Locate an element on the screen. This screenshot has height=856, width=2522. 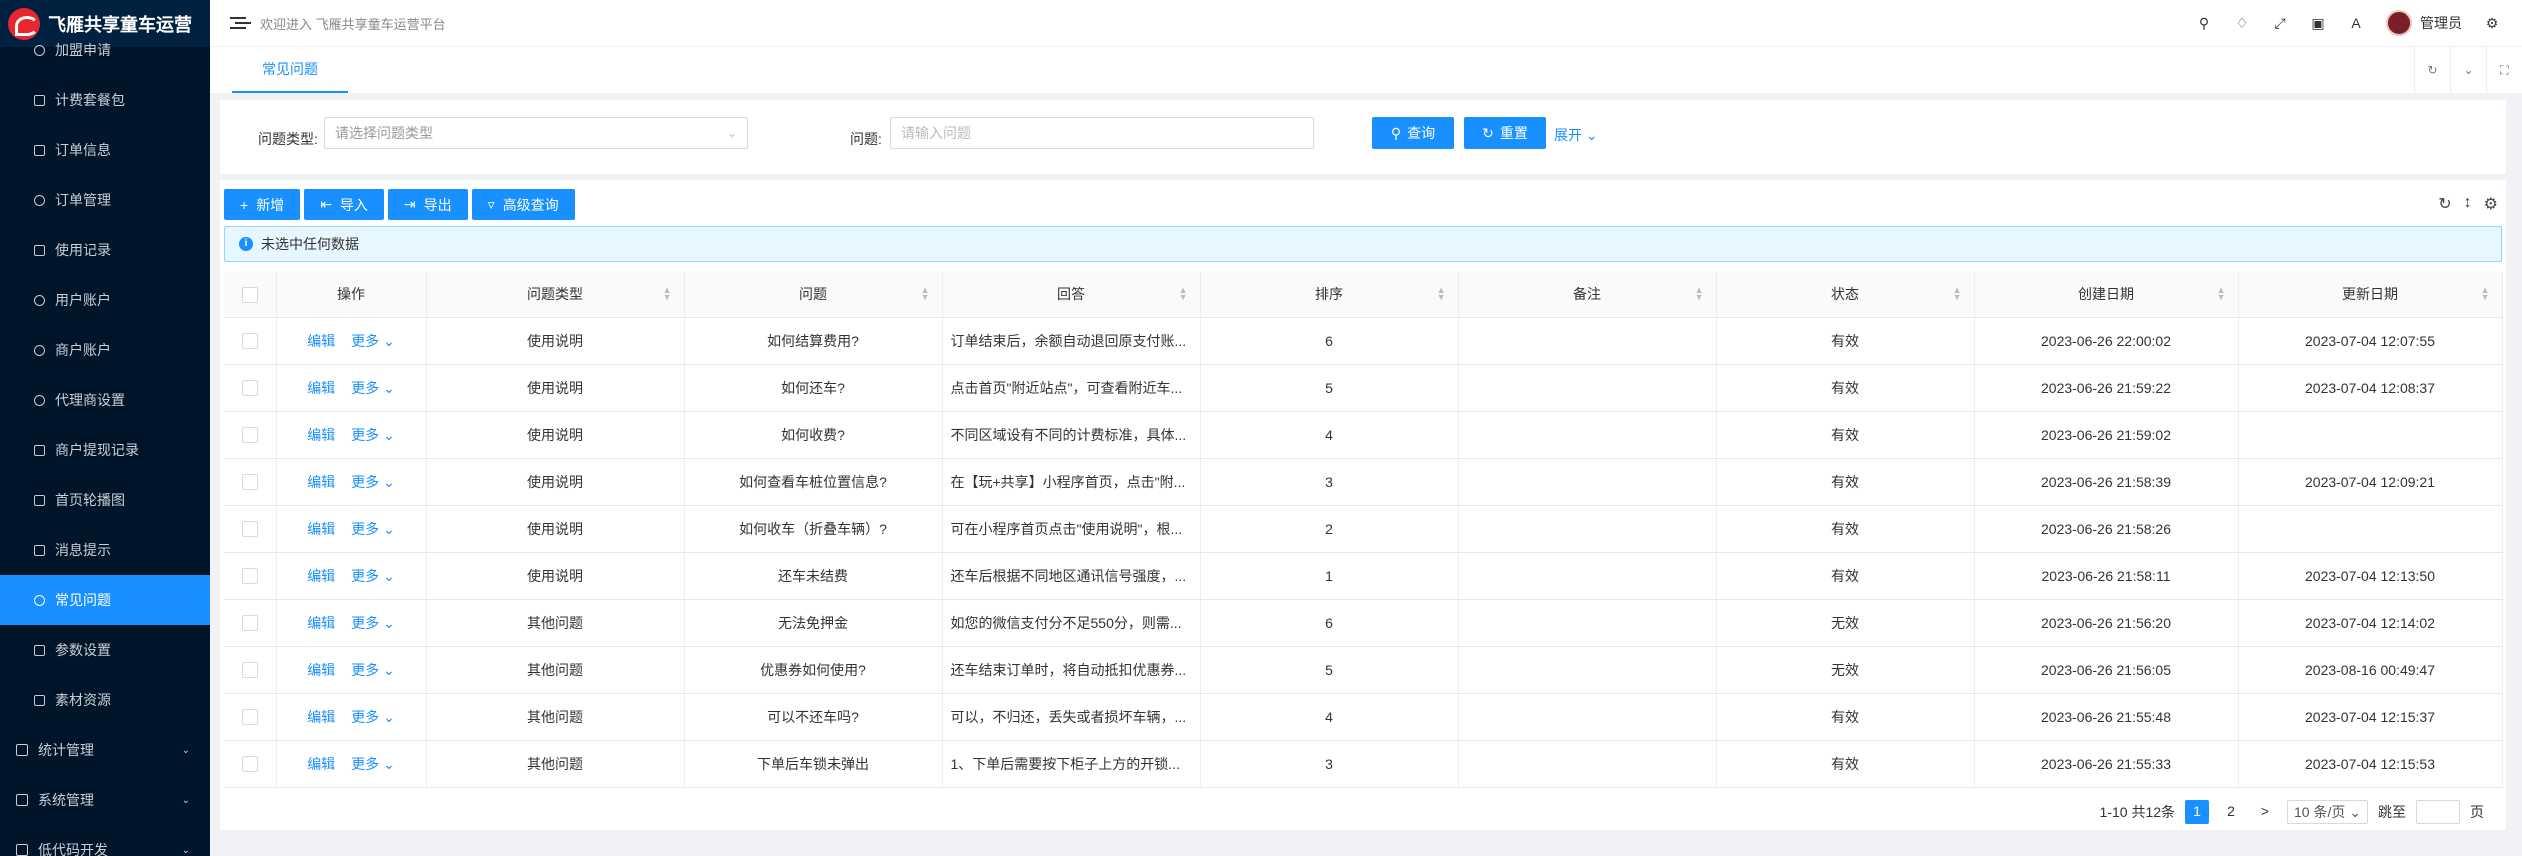
column-header-5: 备注 ▲ ▼ is located at coordinates (1587, 295).